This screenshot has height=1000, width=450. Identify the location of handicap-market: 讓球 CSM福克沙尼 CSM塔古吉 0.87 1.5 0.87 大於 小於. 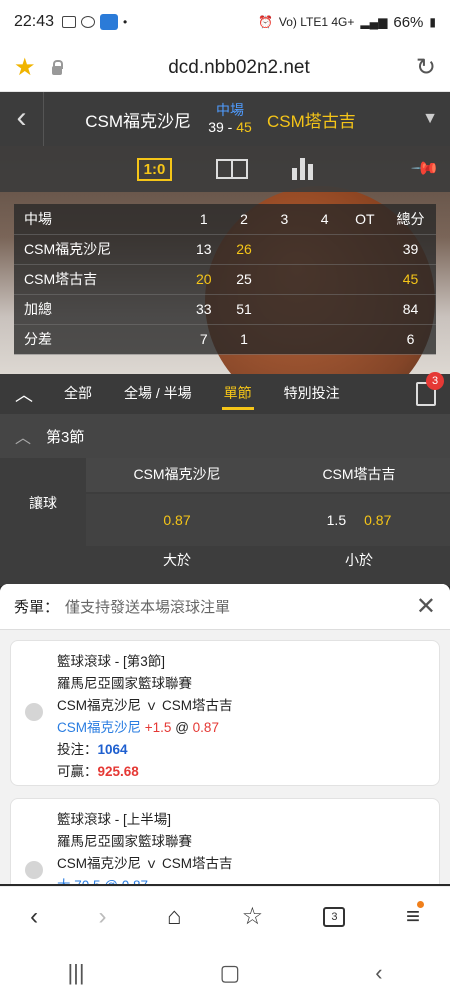
(225, 522).